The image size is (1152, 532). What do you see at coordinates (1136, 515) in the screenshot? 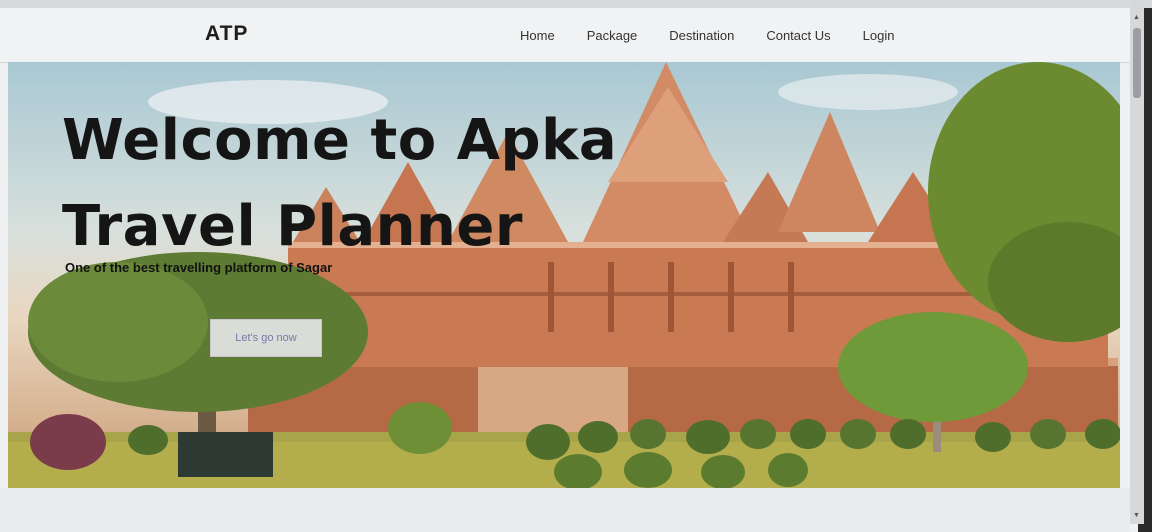
I see `scroll-down-arrow-icon: ▼` at bounding box center [1136, 515].